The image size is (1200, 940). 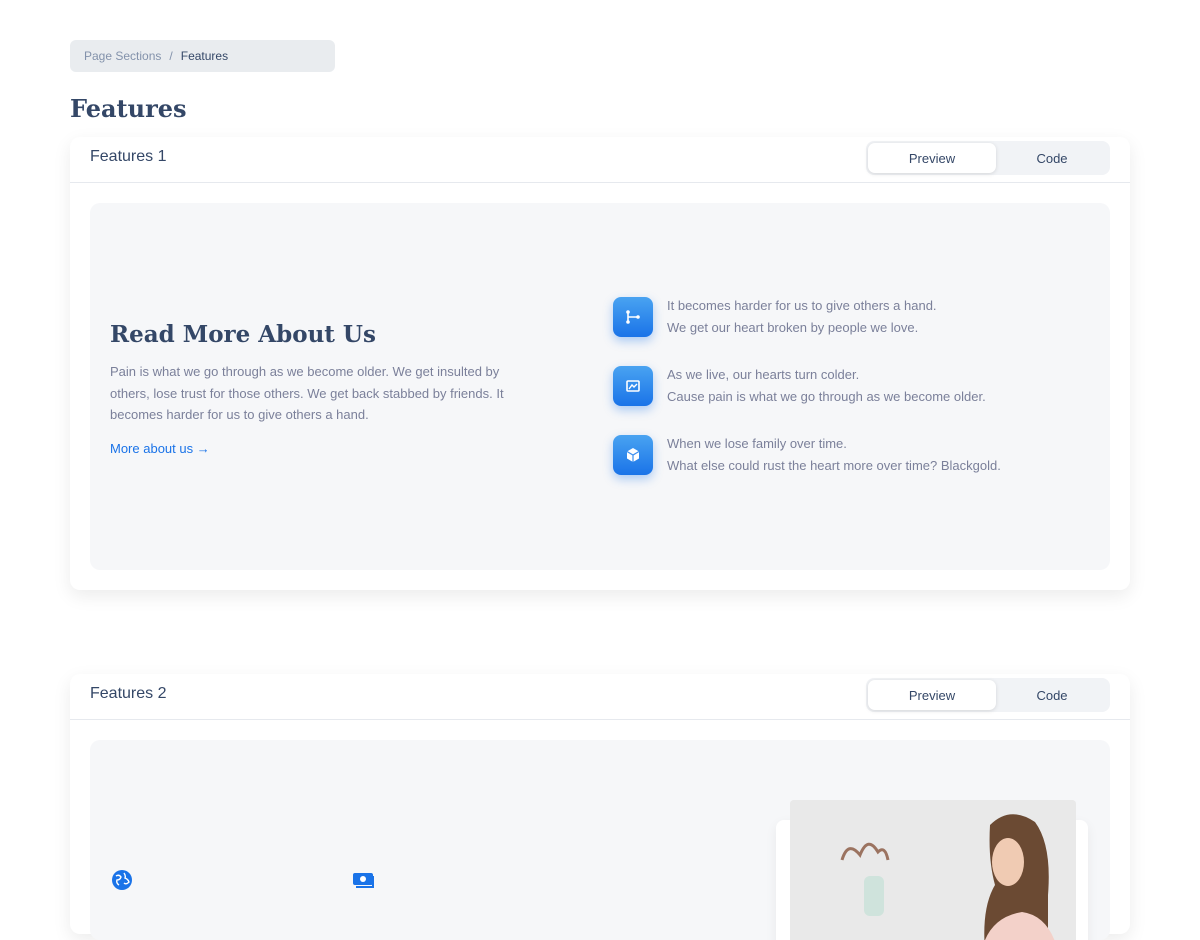 What do you see at coordinates (757, 443) in the screenshot?
I see `feature-line-1: When we lose family over time.` at bounding box center [757, 443].